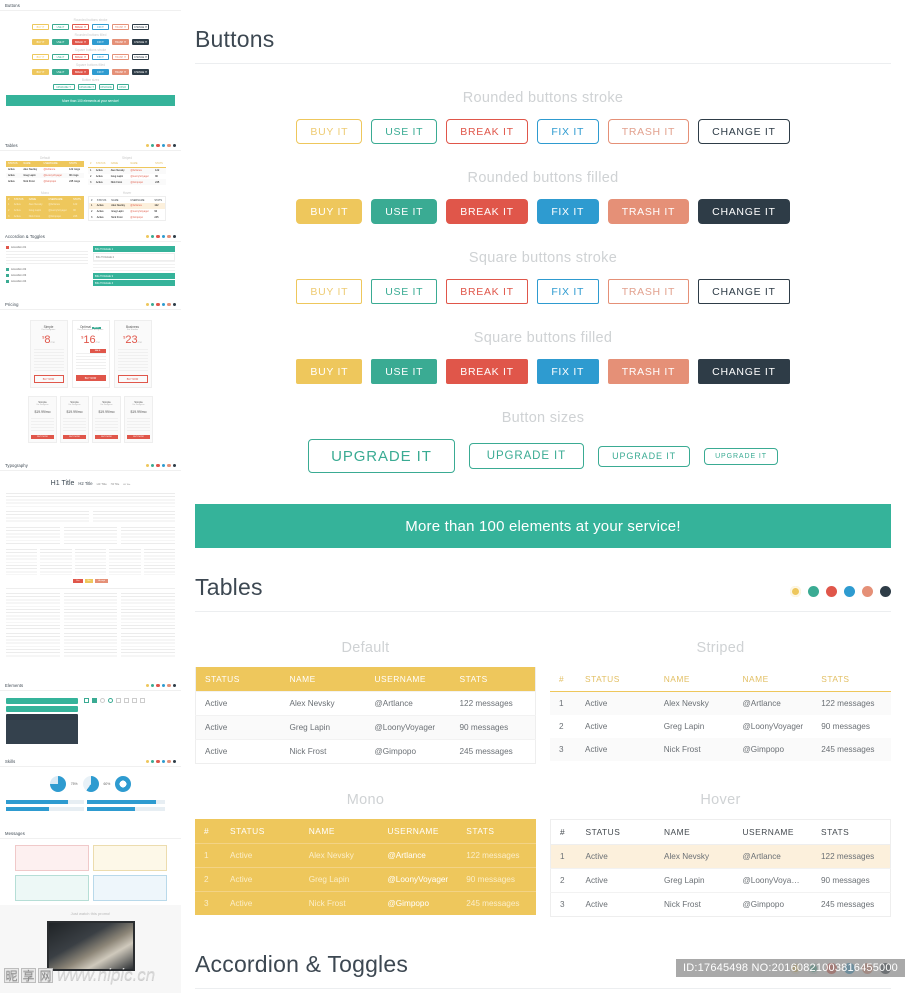 The width and height of the screenshot is (905, 993). What do you see at coordinates (365, 648) in the screenshot?
I see `table-caption-default: Default` at bounding box center [365, 648].